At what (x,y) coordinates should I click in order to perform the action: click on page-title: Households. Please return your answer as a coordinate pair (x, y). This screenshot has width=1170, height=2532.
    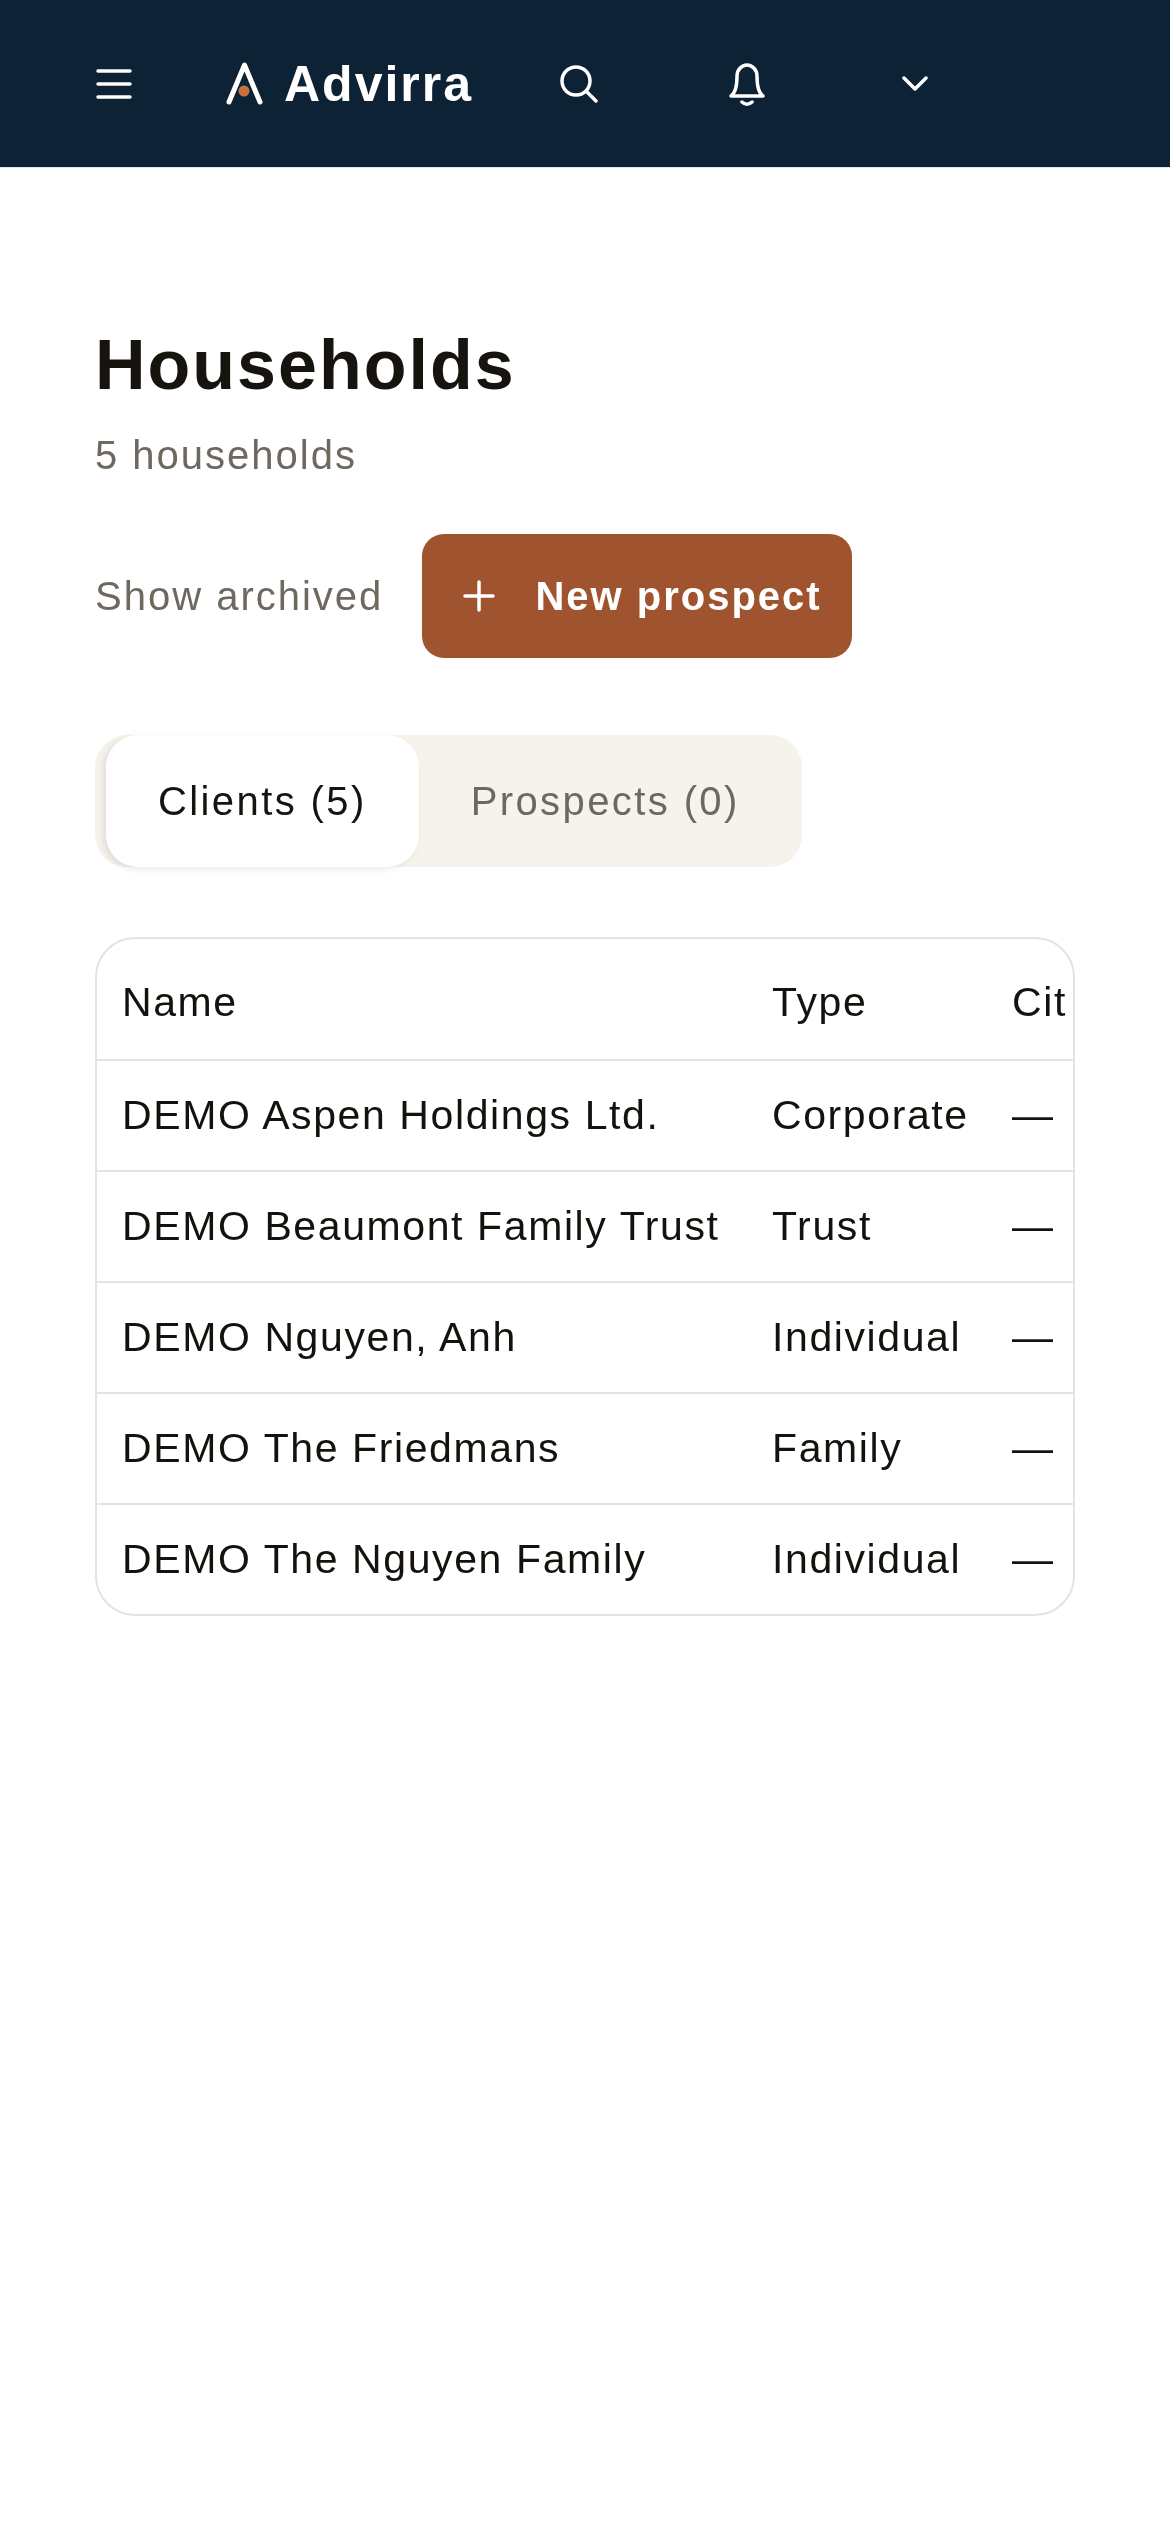
    Looking at the image, I should click on (305, 365).